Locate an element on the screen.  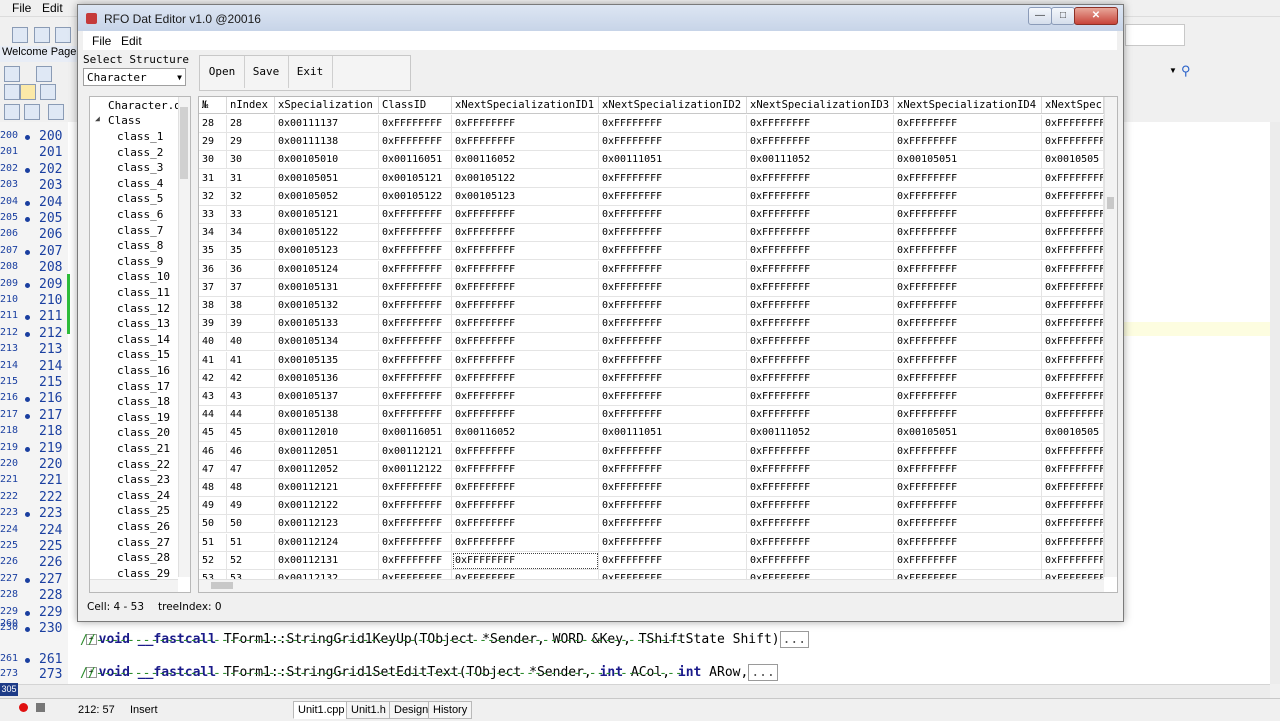
grid-cell: 0x00105134 is located at coordinates (327, 342).